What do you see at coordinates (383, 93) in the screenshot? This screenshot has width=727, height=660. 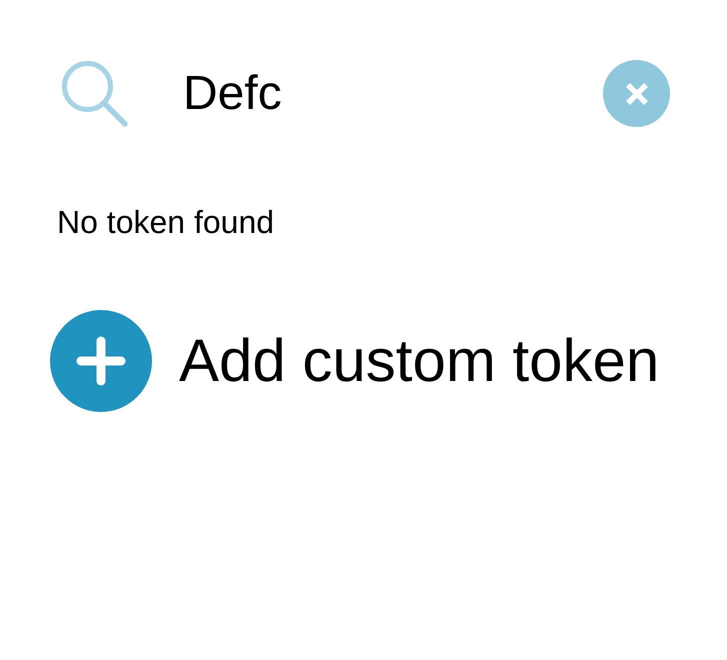 I see `search-field: Defc` at bounding box center [383, 93].